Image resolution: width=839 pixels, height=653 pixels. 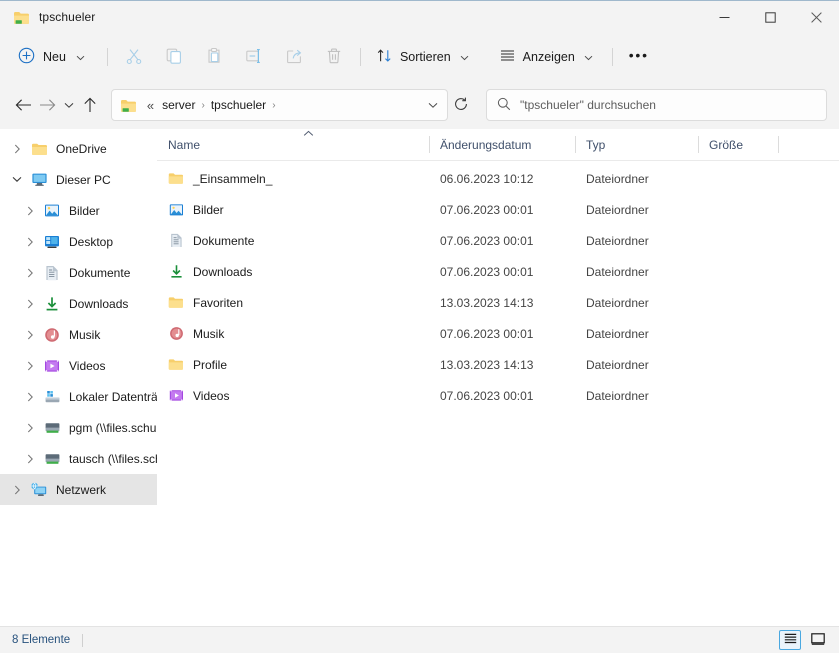 I want to click on network-drive-icon, so click(x=52, y=427).